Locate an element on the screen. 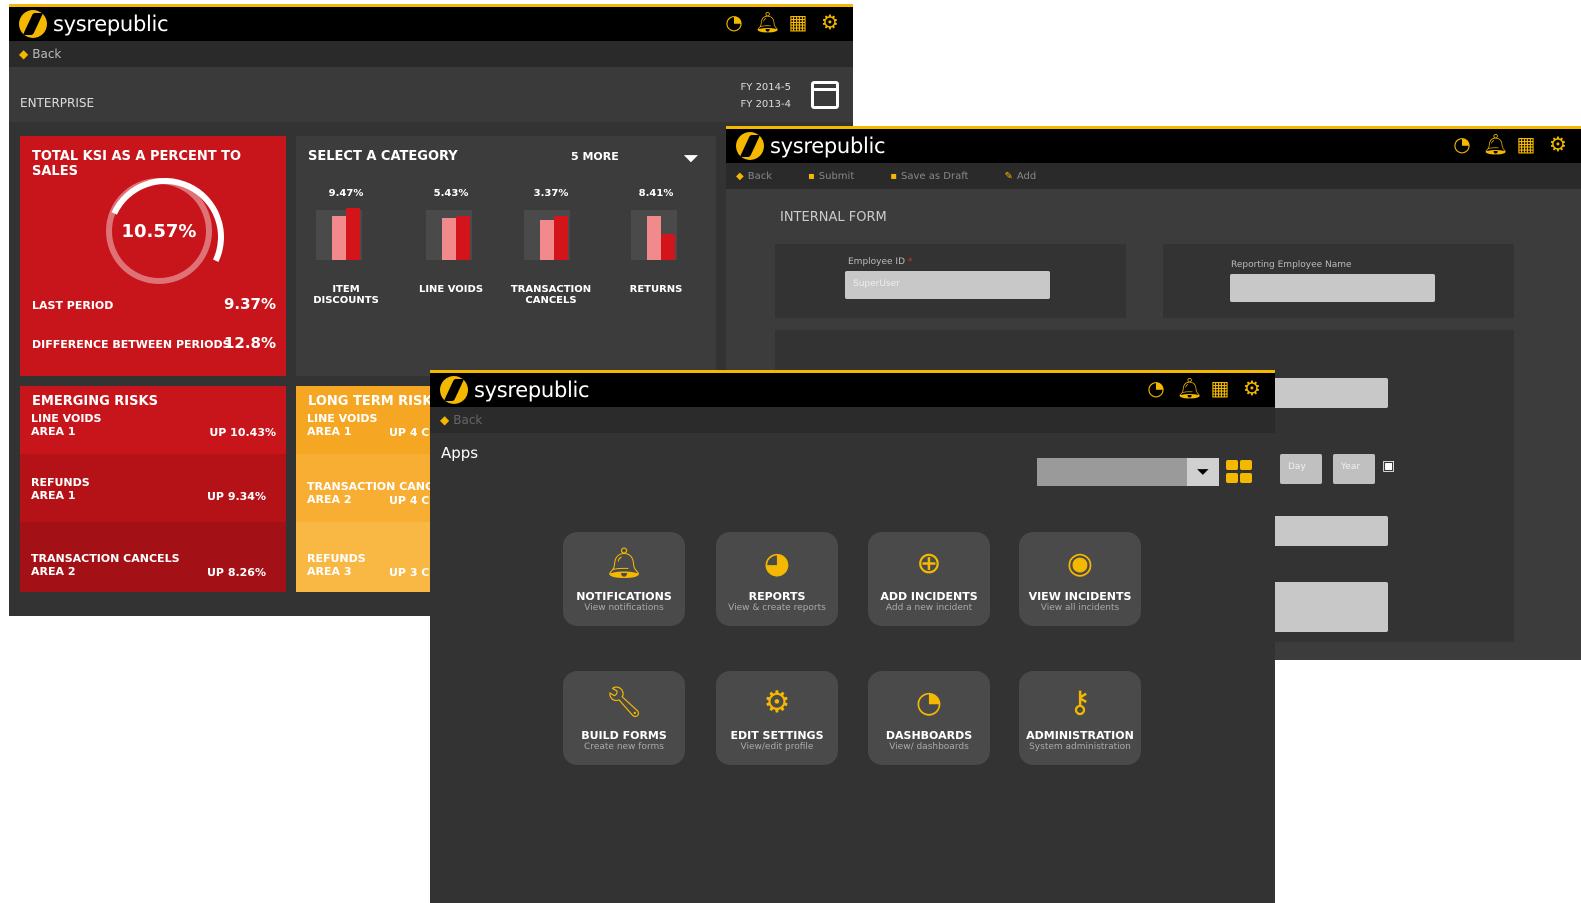 The image size is (1581, 903). submit-button: ▪ Submit is located at coordinates (840, 176).